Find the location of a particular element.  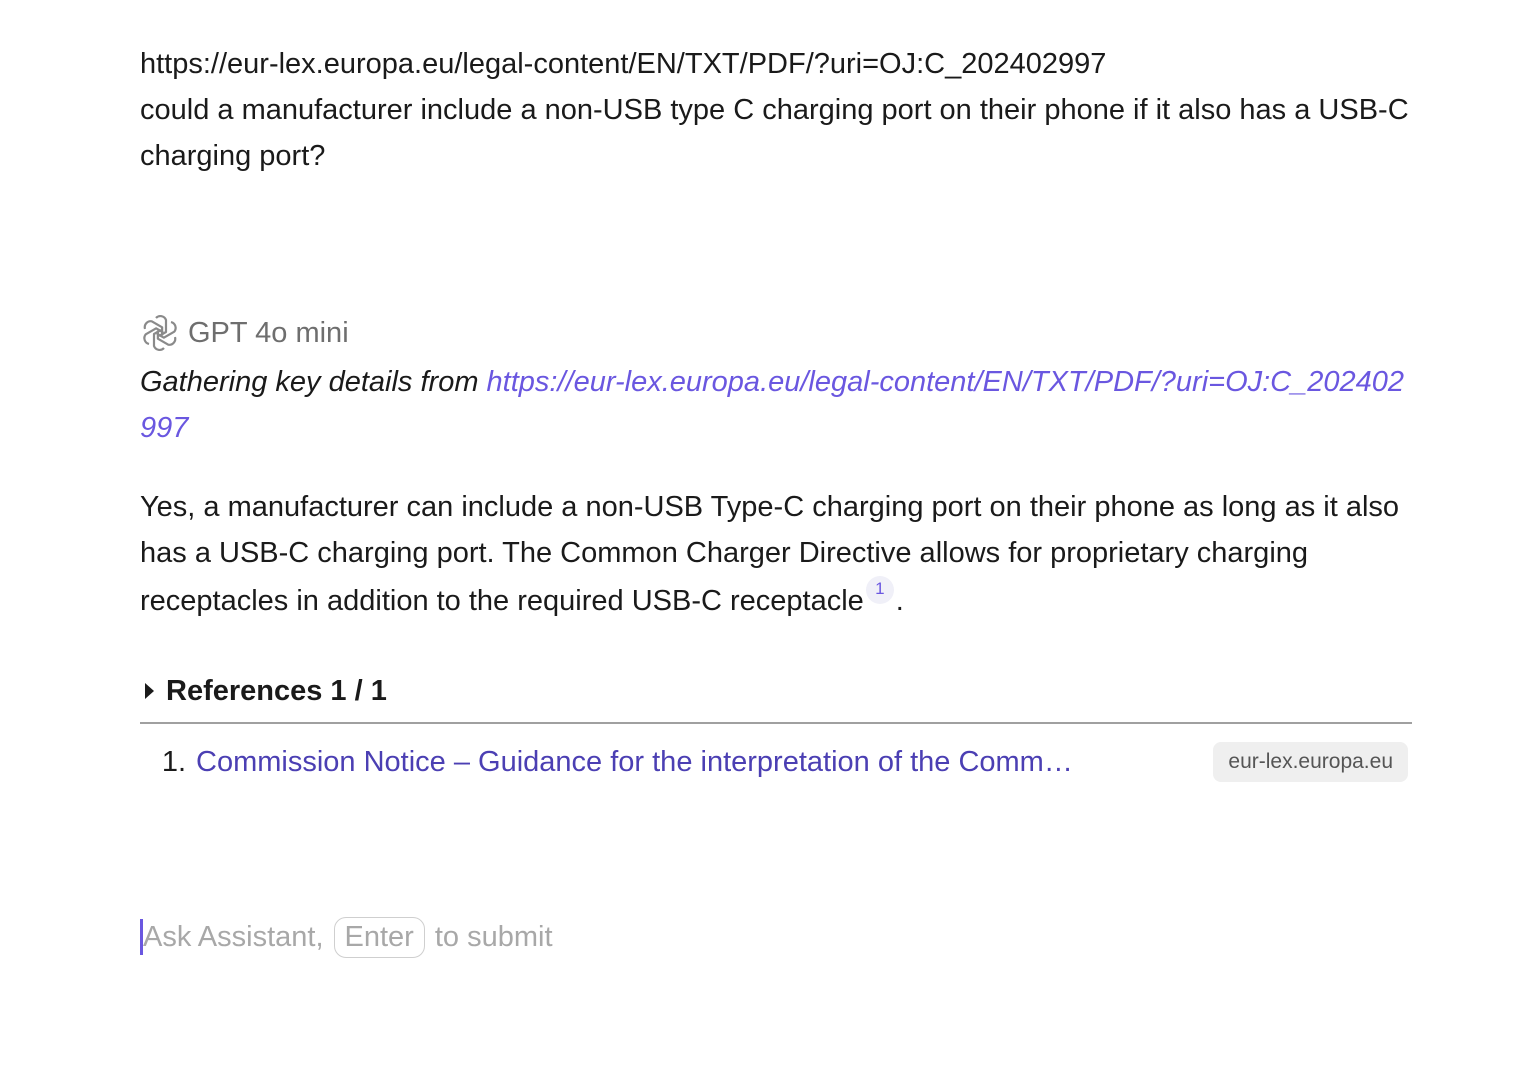

gathering-prefix: Gathering key details from is located at coordinates (313, 382).